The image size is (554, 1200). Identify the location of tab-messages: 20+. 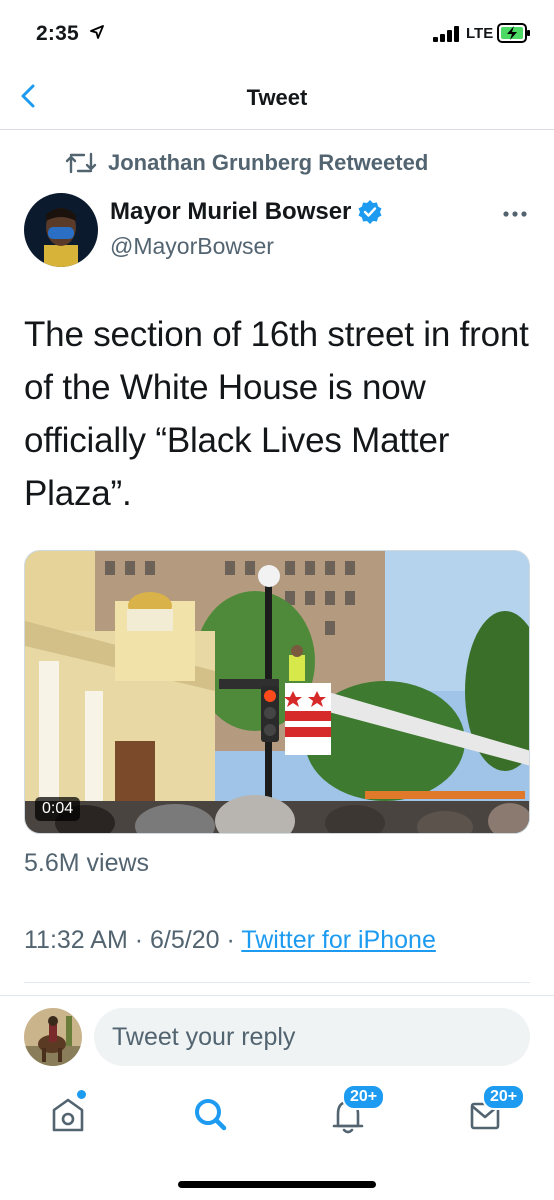
(496, 1112).